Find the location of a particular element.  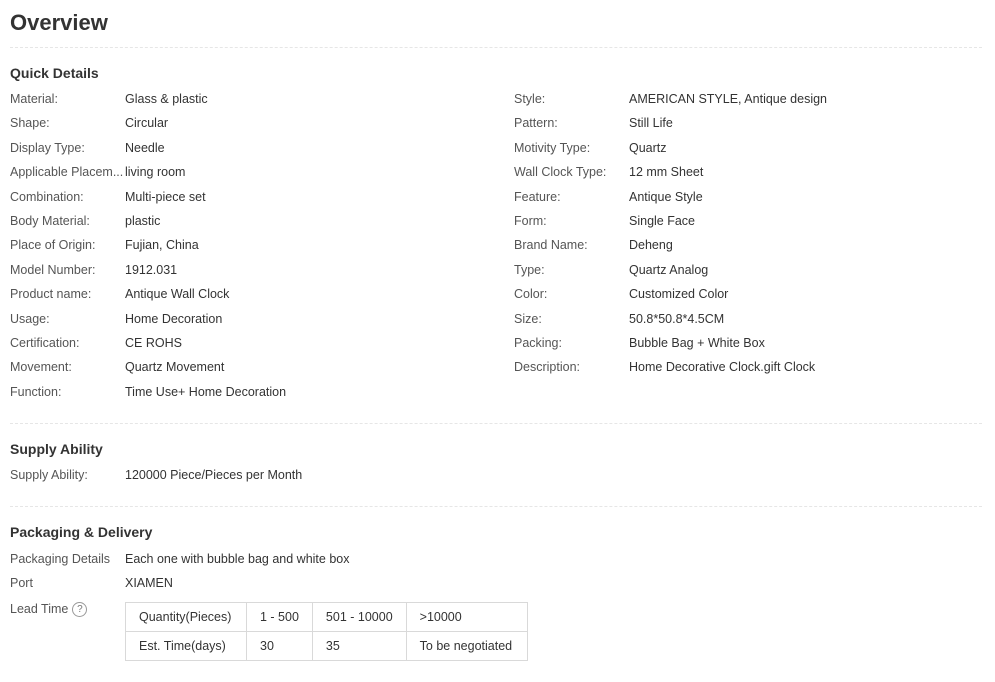

attribute-row: Product name: Antique Wall Clock is located at coordinates (262, 294).